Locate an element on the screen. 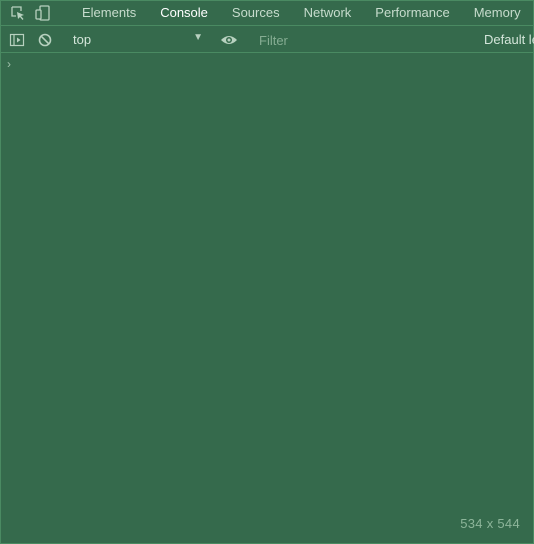 This screenshot has width=534, height=544. console-toolbar: top ▼ Default le is located at coordinates (267, 39).